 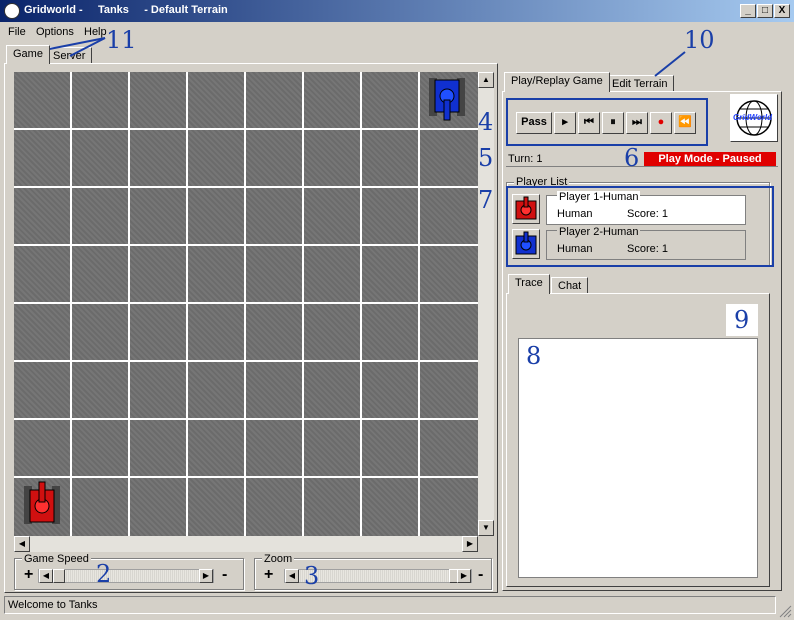 What do you see at coordinates (632, 158) in the screenshot?
I see `annotation-6: 6` at bounding box center [632, 158].